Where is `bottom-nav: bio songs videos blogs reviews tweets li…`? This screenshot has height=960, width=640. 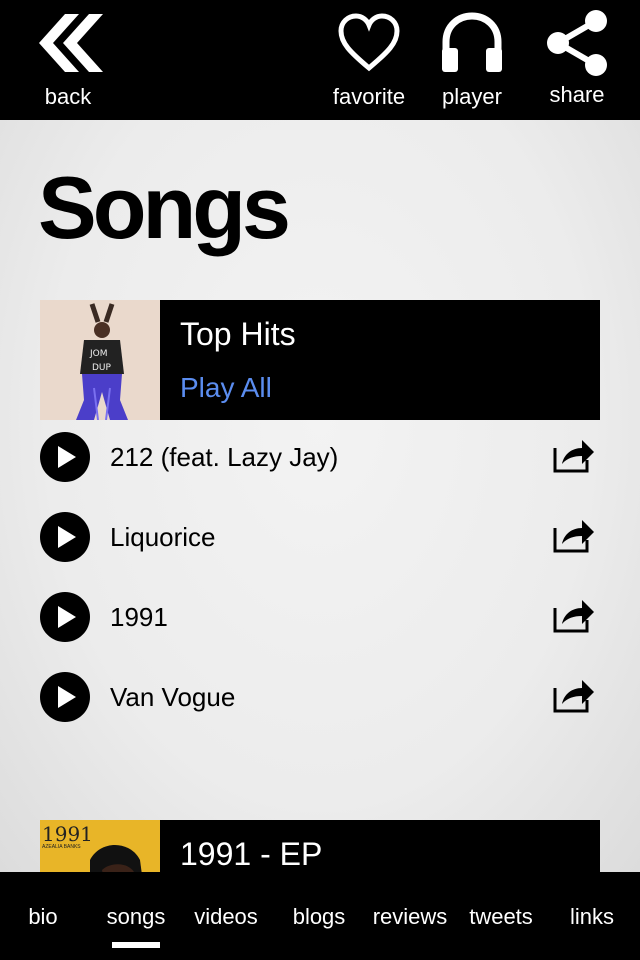
bottom-nav: bio songs videos blogs reviews tweets li… is located at coordinates (320, 916).